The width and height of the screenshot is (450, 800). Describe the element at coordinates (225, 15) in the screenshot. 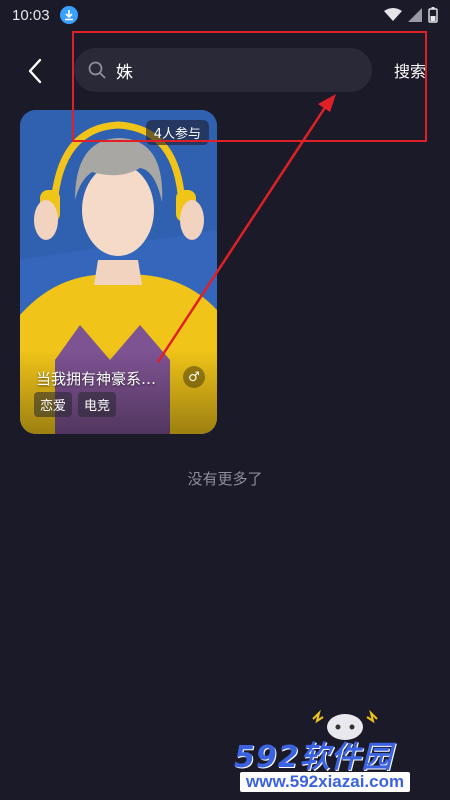

I see `status-bar: 10:03` at that location.